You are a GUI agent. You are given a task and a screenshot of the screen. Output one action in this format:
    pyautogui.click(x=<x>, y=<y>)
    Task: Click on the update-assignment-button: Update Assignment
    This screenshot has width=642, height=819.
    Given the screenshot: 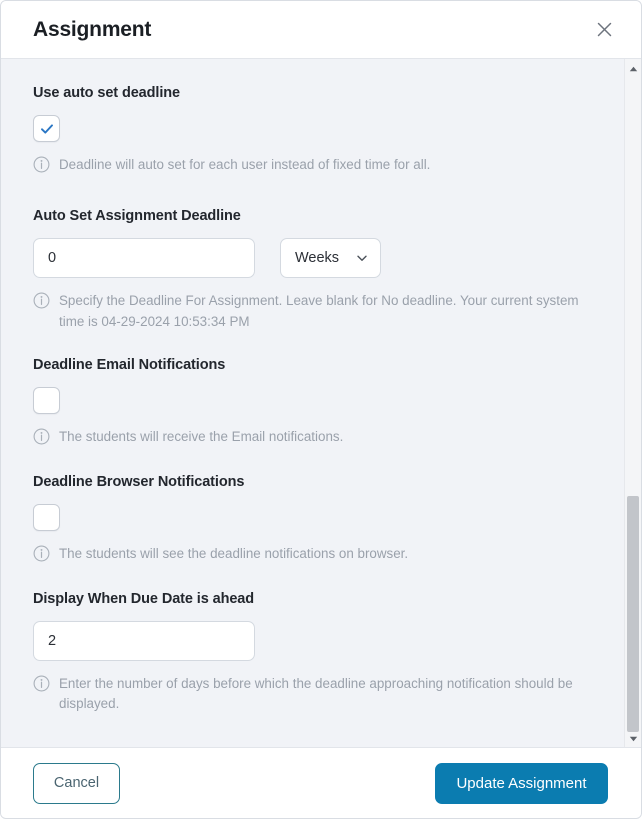 What is the action you would take?
    pyautogui.click(x=521, y=783)
    